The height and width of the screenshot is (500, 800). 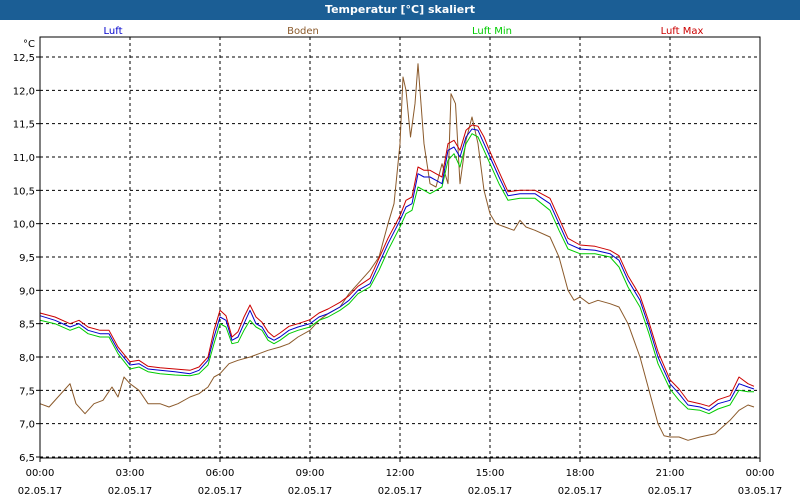 What do you see at coordinates (492, 31) in the screenshot?
I see `legend-entry: Luft Min` at bounding box center [492, 31].